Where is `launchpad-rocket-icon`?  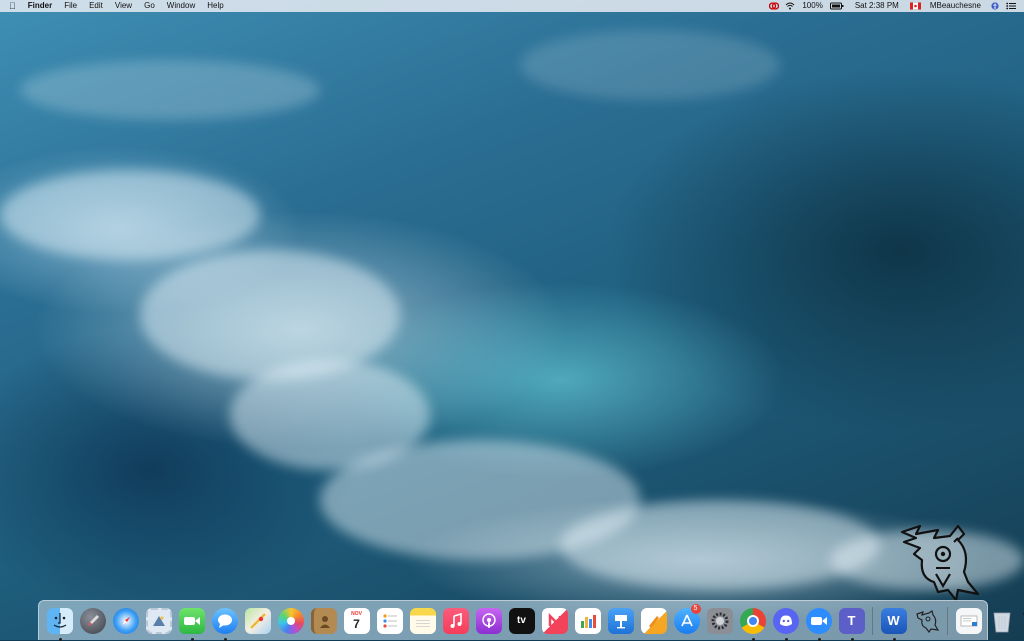 launchpad-rocket-icon is located at coordinates (93, 621).